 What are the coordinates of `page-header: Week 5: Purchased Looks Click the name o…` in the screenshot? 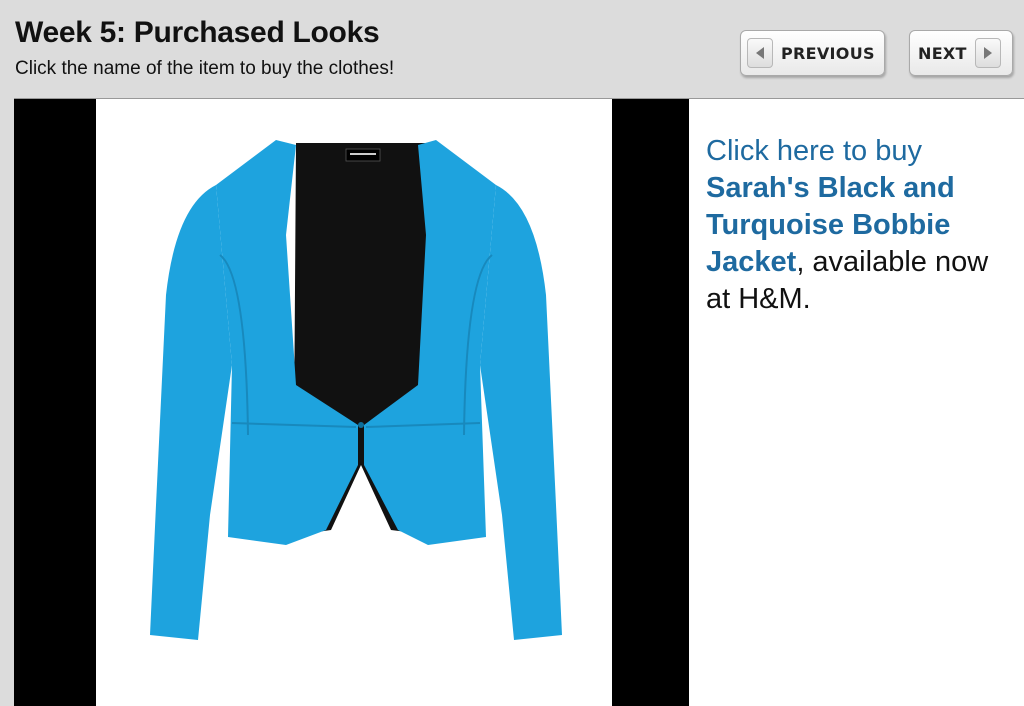 It's located at (512, 49).